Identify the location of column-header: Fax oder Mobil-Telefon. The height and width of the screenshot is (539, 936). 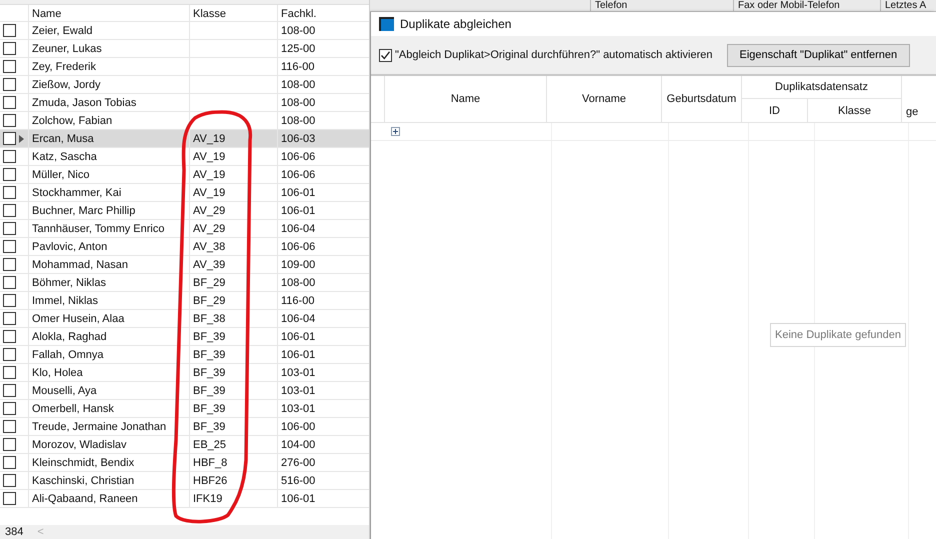
(806, 5).